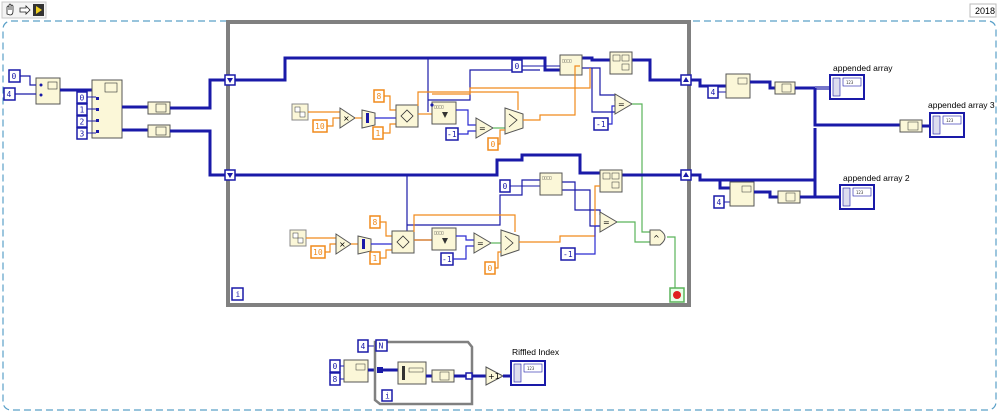 The image size is (999, 413). I want to click on toolbar, so click(24, 10).